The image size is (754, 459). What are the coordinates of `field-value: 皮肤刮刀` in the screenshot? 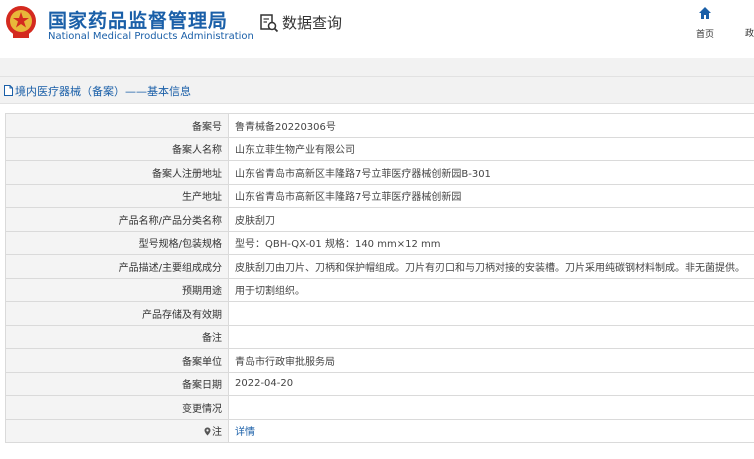 It's located at (491, 219).